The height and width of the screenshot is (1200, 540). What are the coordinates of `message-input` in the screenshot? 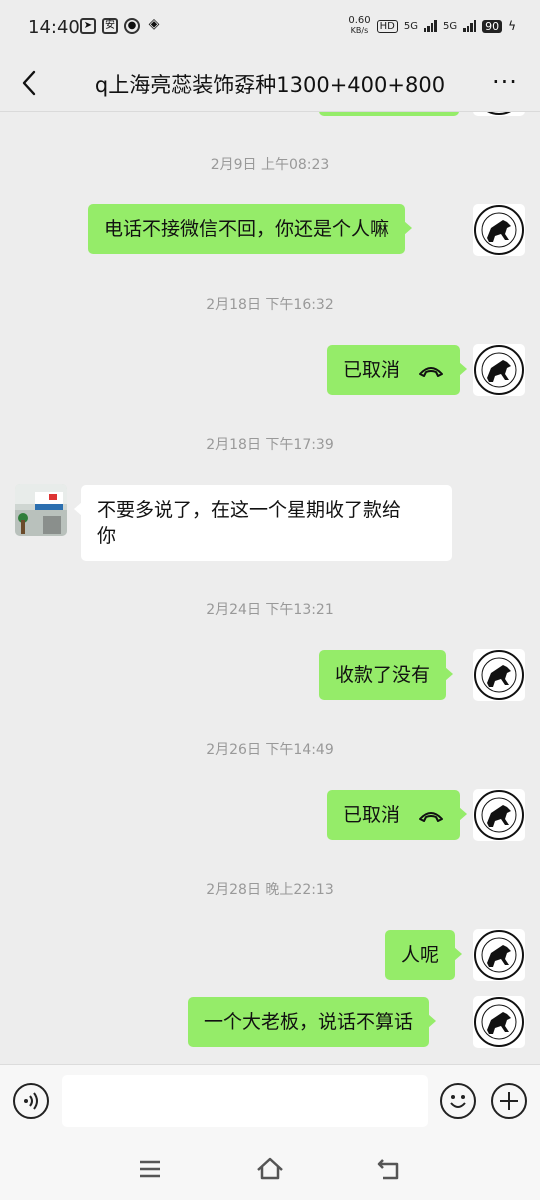 It's located at (245, 1101).